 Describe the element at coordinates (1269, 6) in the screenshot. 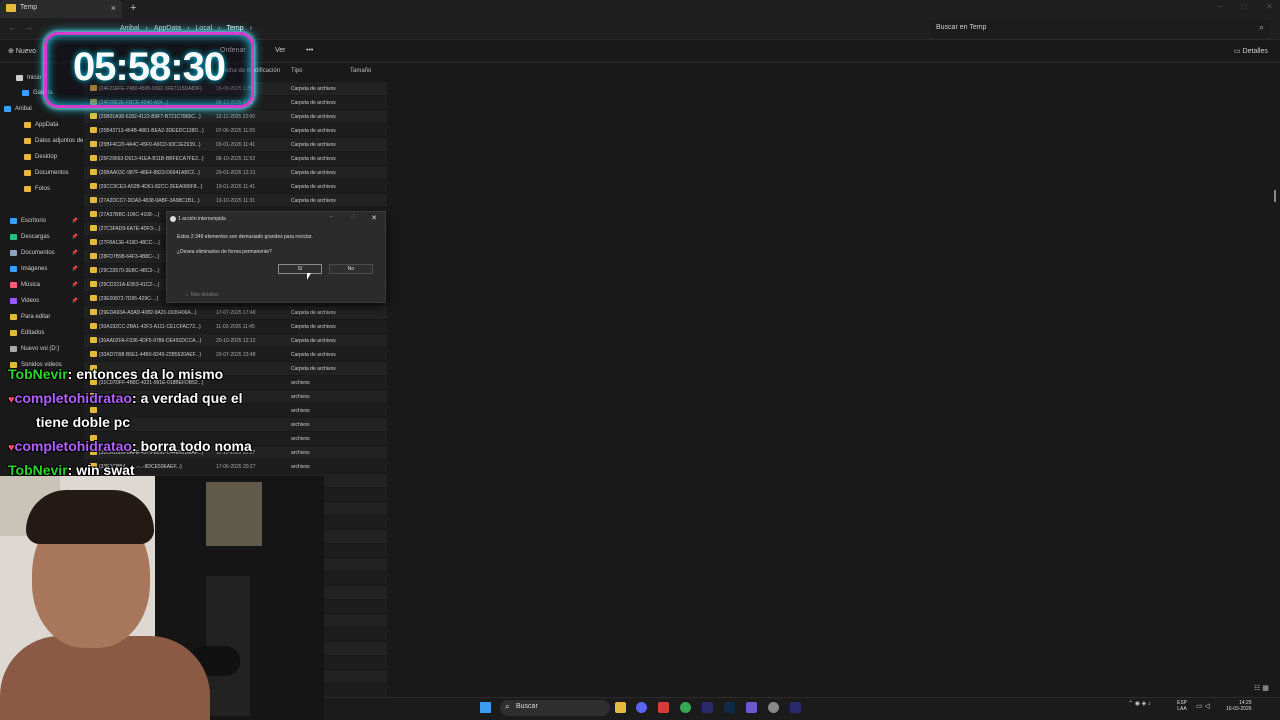

I see `close-window-button: ✕` at that location.